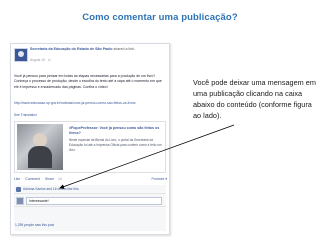 This screenshot has width=320, height=240. I want to click on thumbnail-person-body, so click(40, 157).